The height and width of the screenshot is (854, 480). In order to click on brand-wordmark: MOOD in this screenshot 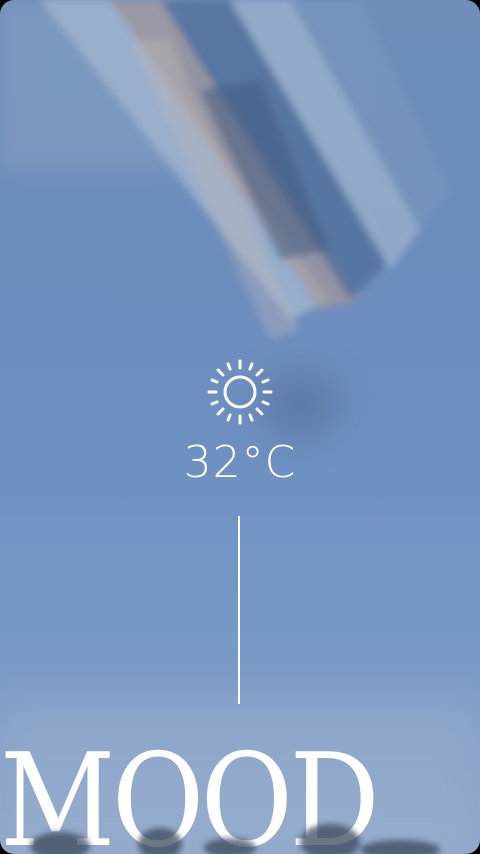, I will do `click(190, 790)`.